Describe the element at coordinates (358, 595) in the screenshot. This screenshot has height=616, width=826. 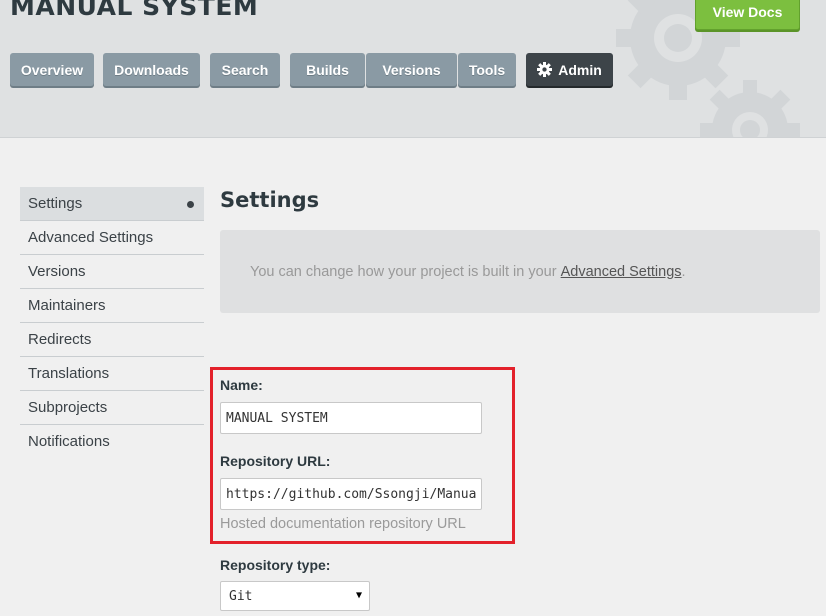
I see `dropdown-caret-icon: ▼` at that location.